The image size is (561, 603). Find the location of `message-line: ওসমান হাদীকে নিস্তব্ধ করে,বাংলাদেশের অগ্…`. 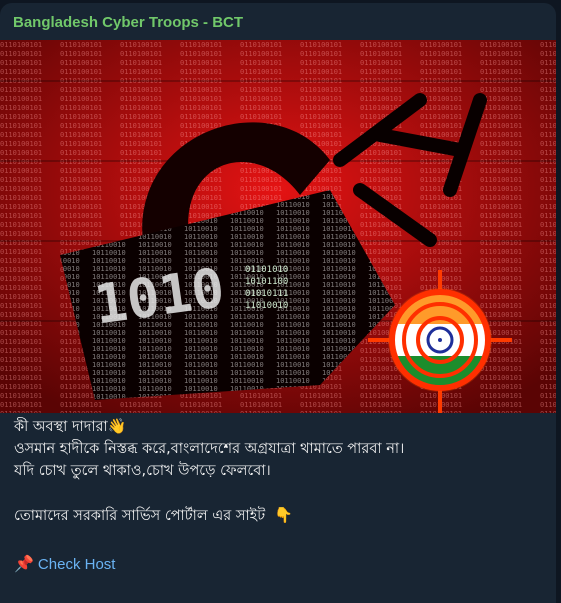

message-line: ওসমান হাদীকে নিস্তব্ধ করে,বাংলাদেশের অগ্… is located at coordinates (209, 449).